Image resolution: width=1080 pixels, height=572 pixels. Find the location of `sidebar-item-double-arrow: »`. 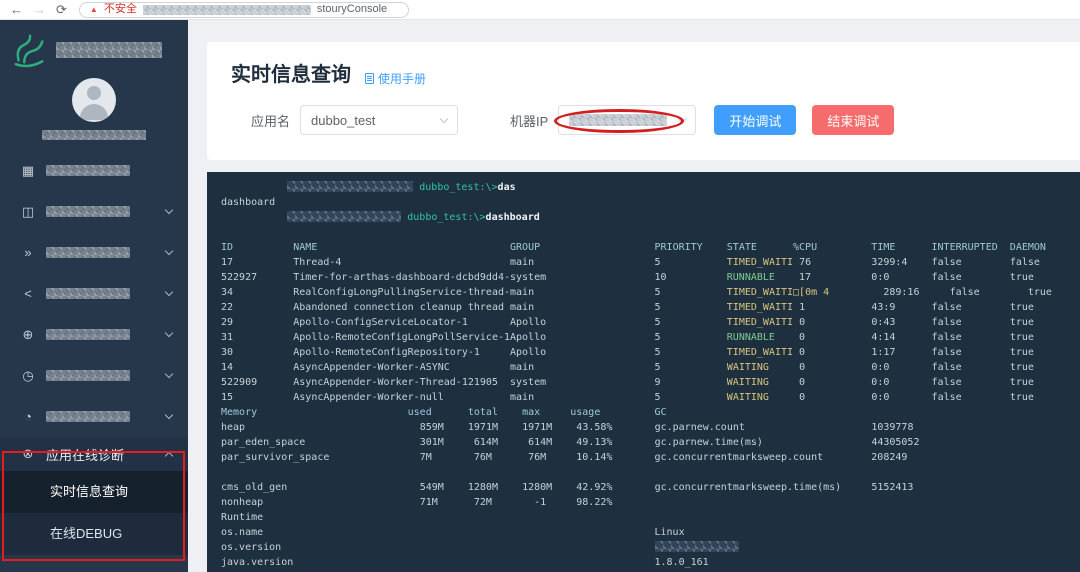

sidebar-item-double-arrow: » is located at coordinates (94, 252).